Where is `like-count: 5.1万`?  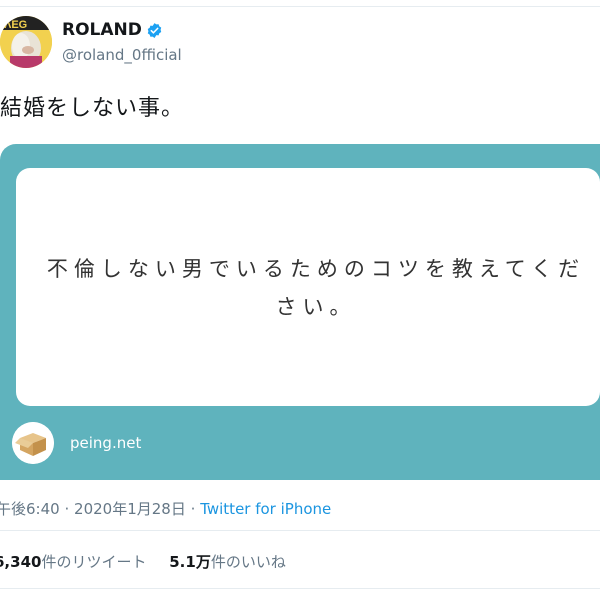 like-count: 5.1万 is located at coordinates (190, 562).